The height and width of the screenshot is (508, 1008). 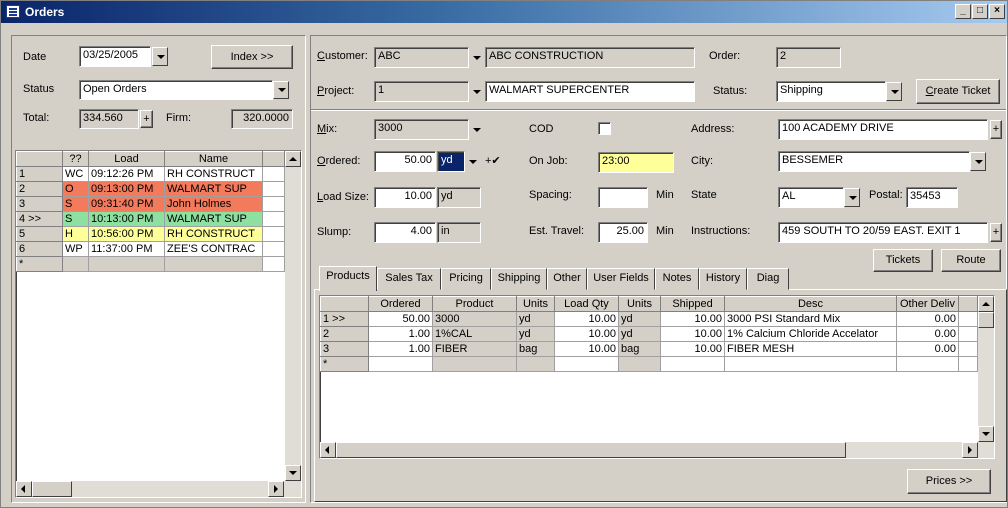 I want to click on grid-header-code: ??, so click(x=75, y=159).